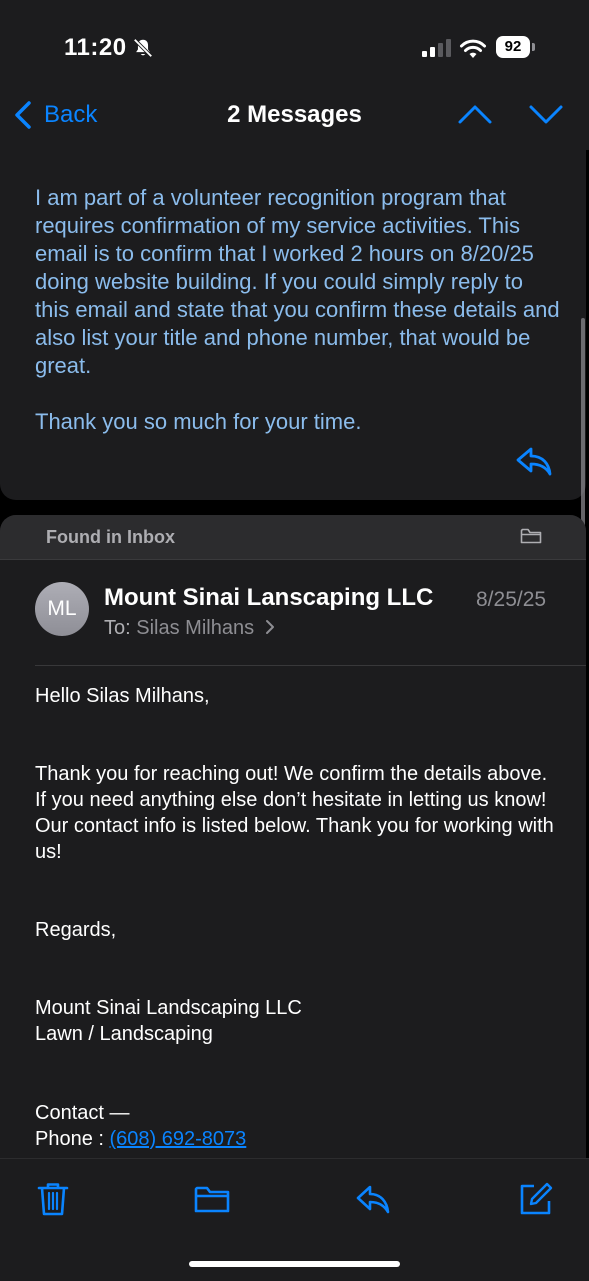  What do you see at coordinates (143, 48) in the screenshot?
I see `bell-slash-icon` at bounding box center [143, 48].